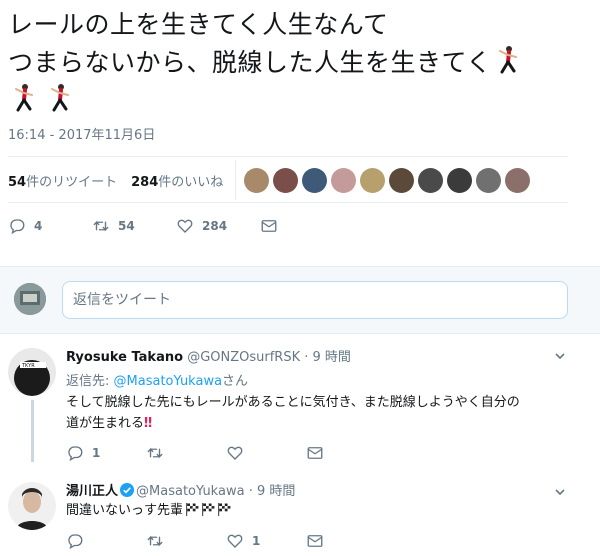  Describe the element at coordinates (145, 182) in the screenshot. I see `like-count: 284` at that location.